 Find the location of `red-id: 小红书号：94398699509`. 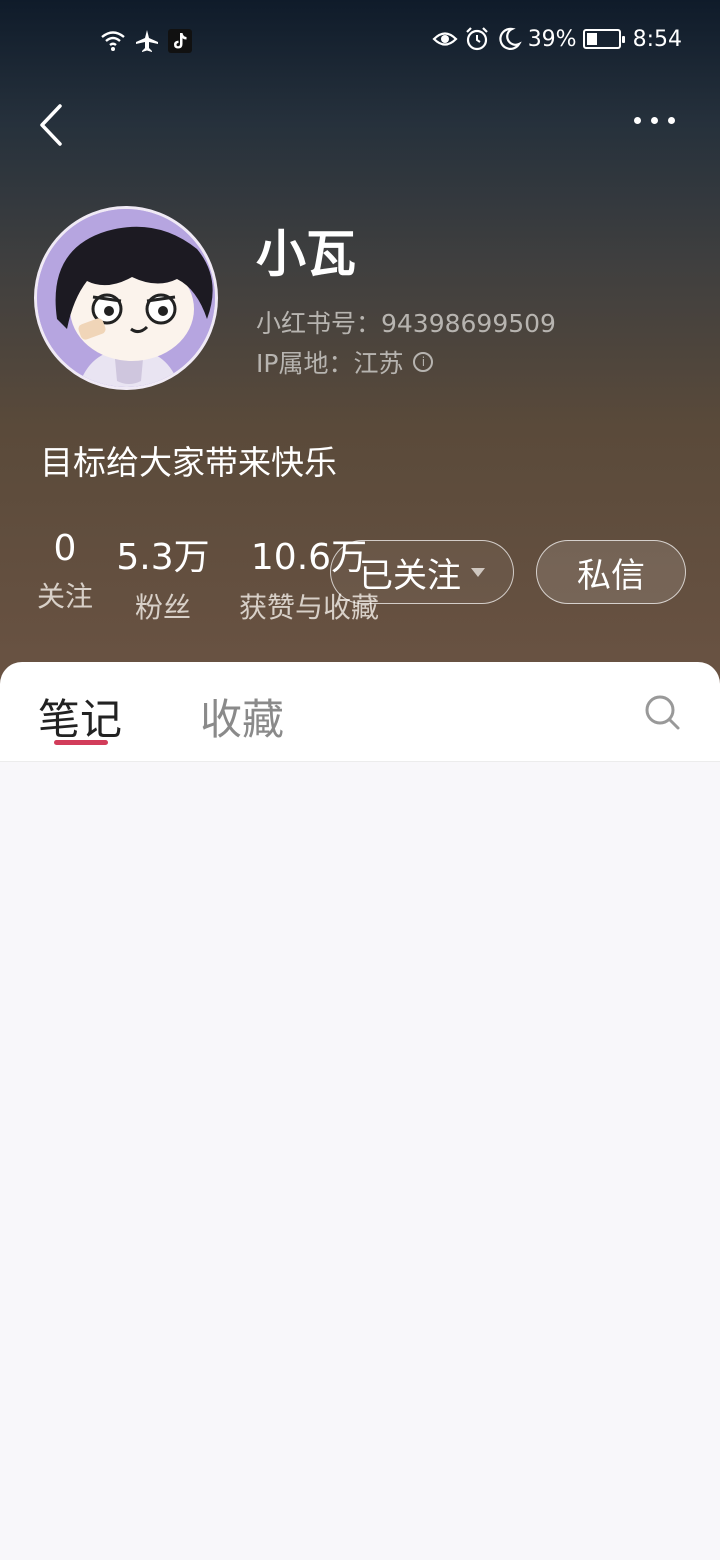

red-id: 小红书号：94398699509 is located at coordinates (406, 323).